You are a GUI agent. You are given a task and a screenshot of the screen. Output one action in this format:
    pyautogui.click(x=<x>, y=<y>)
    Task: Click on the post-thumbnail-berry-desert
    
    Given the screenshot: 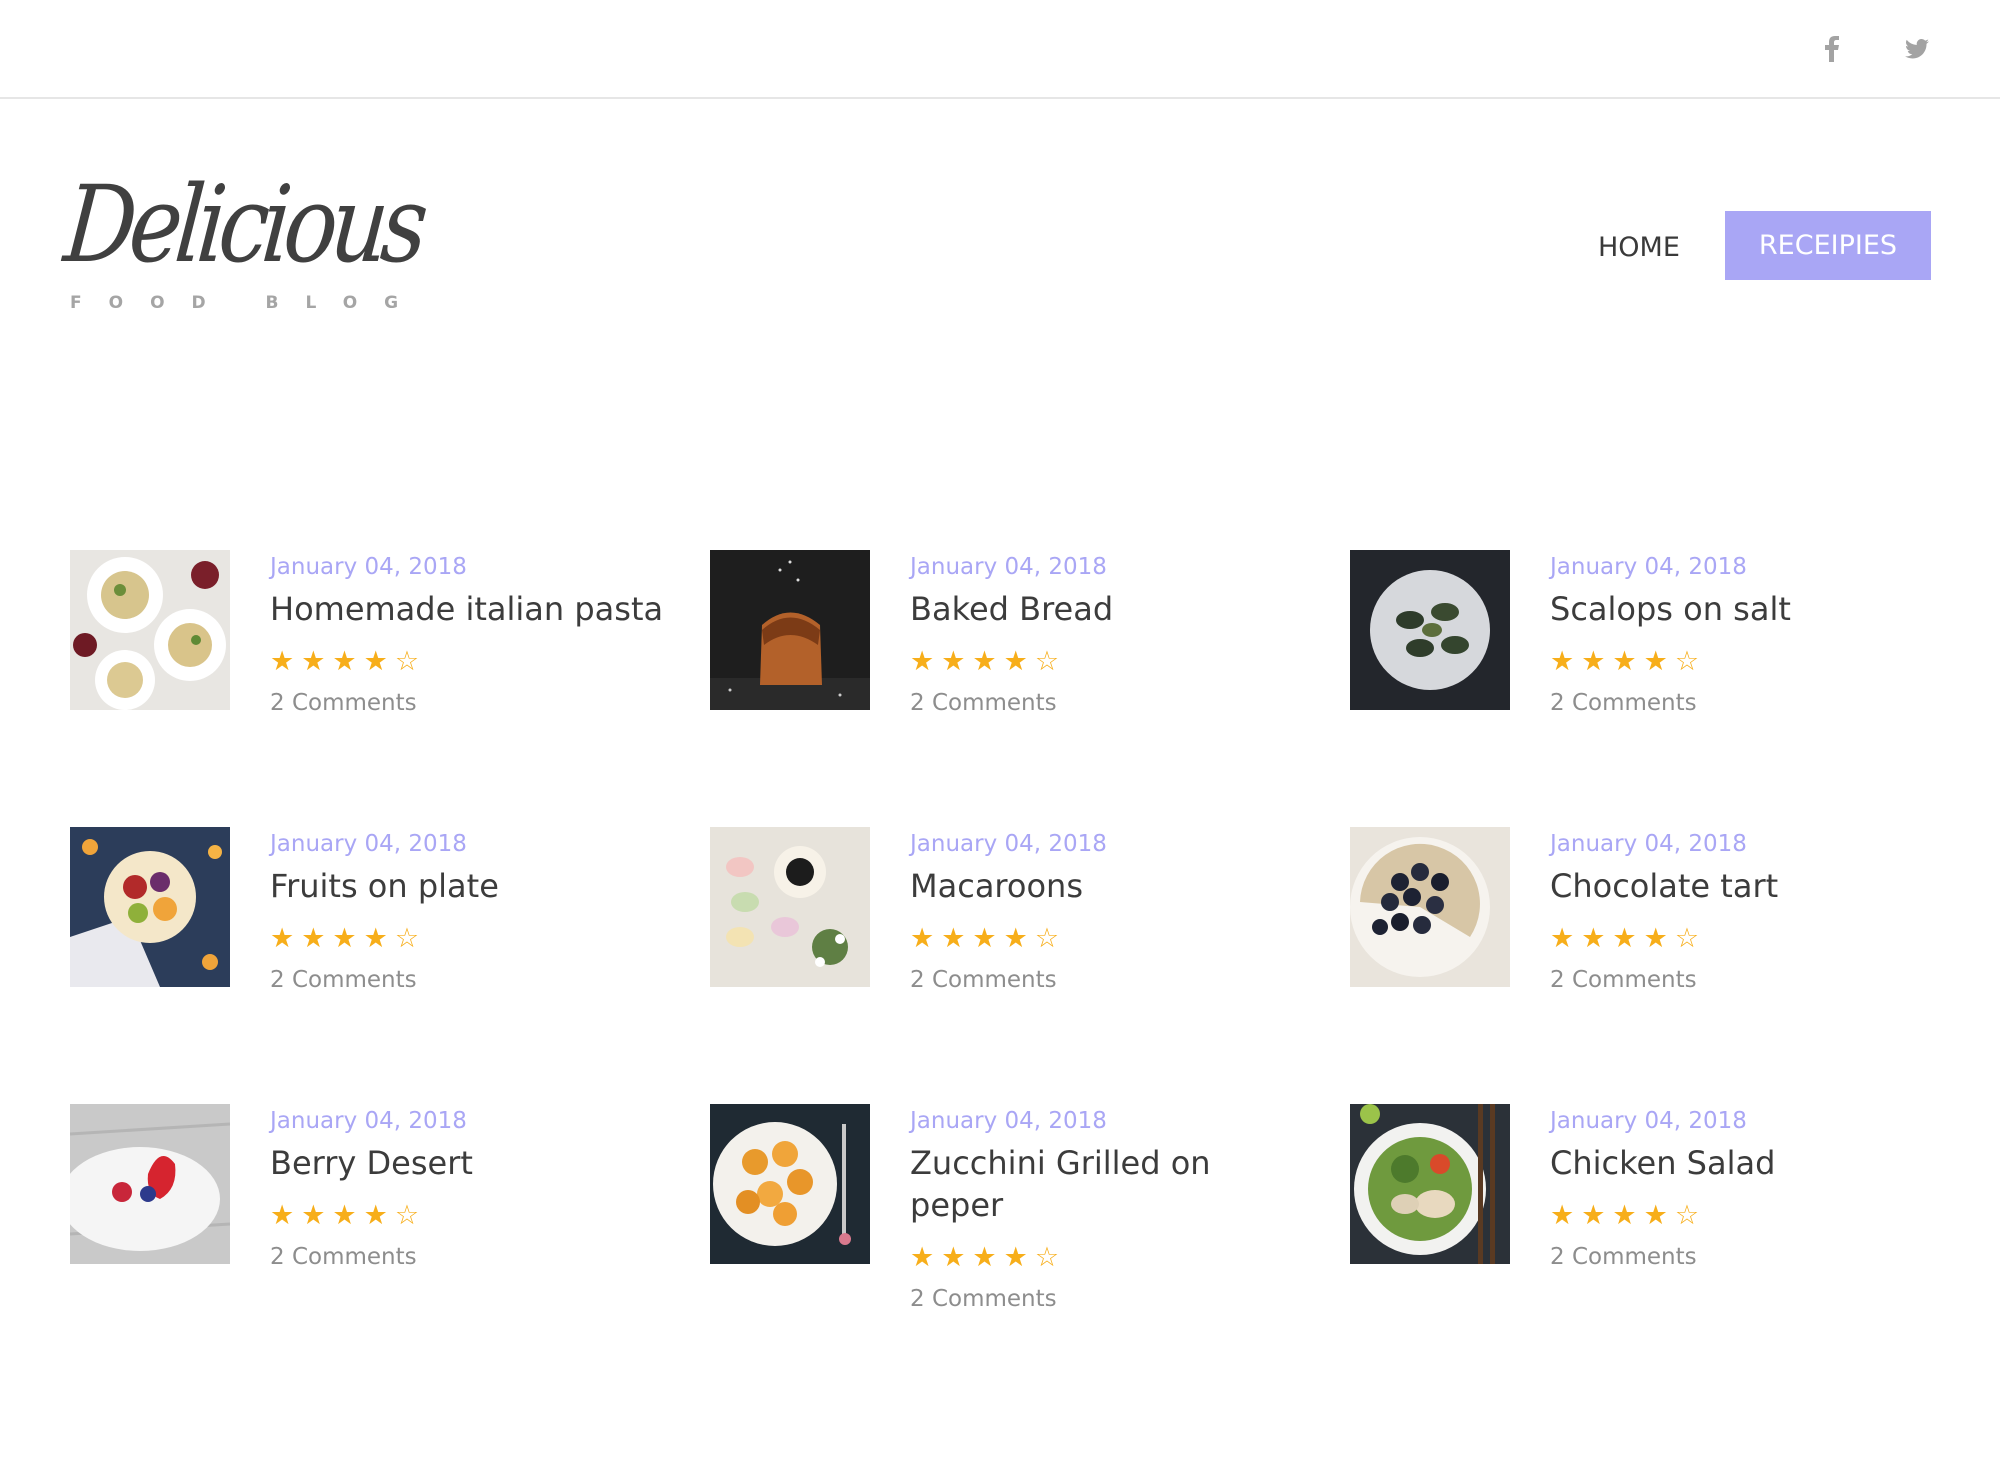 What is the action you would take?
    pyautogui.click(x=150, y=1184)
    